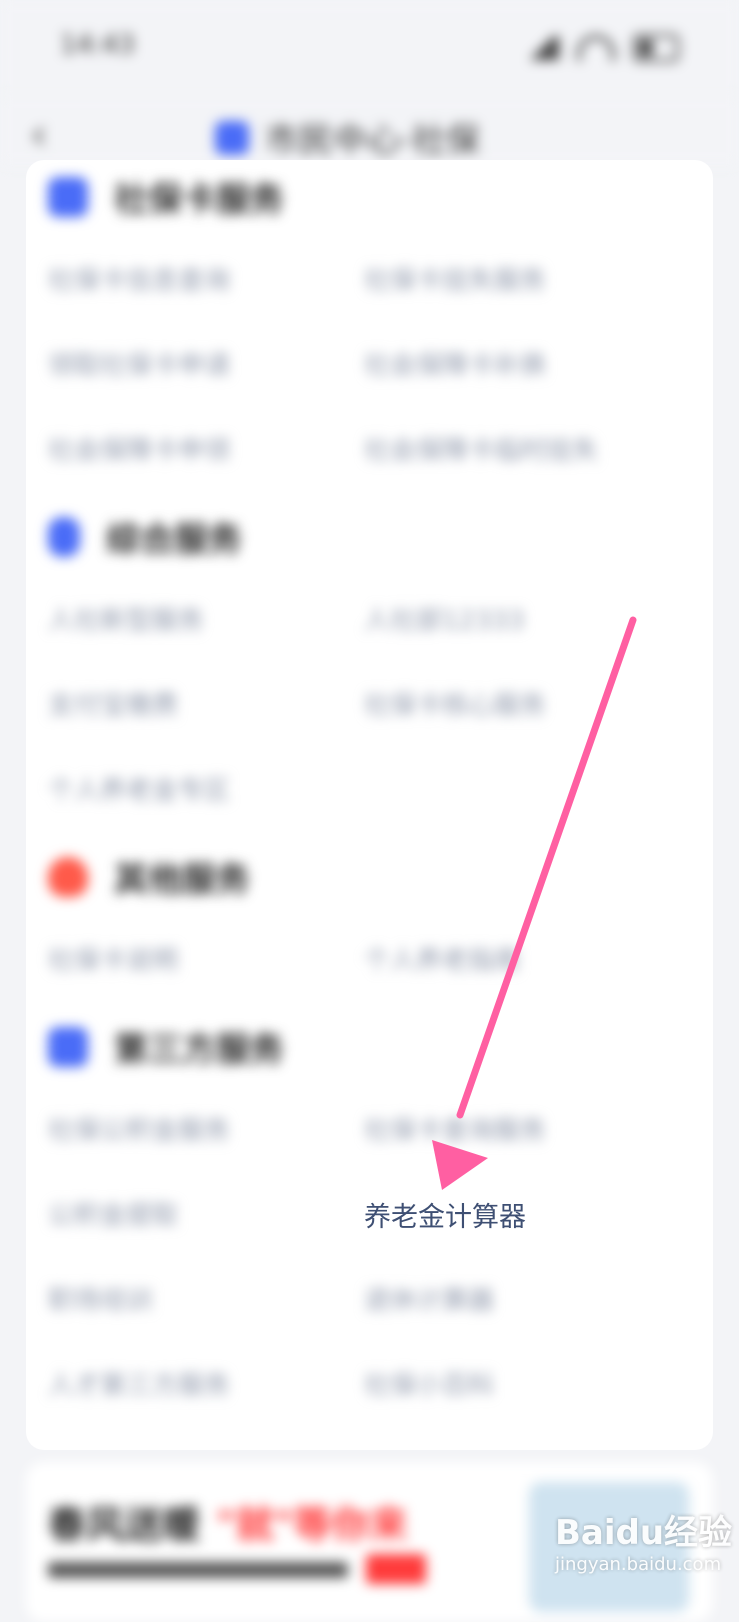  Describe the element at coordinates (429, 1383) in the screenshot. I see `service-link: 社保小百科` at that location.